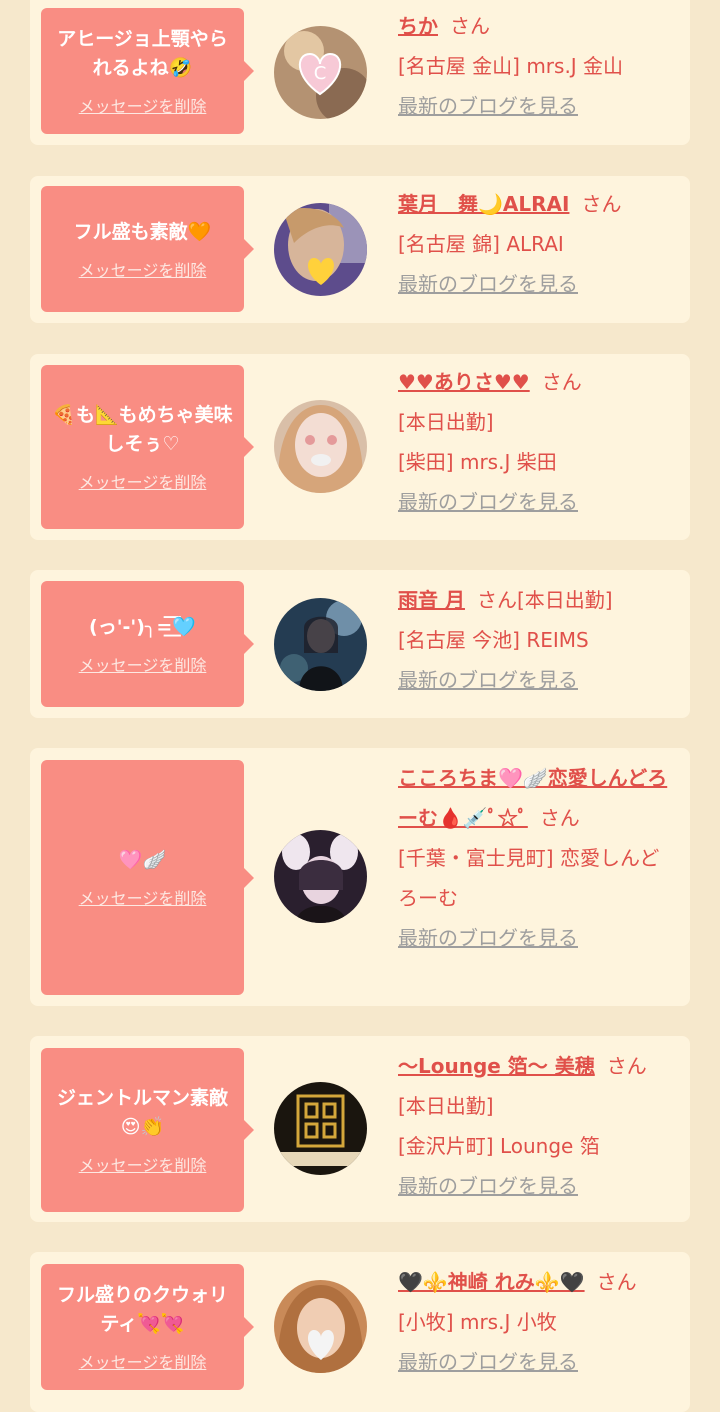  I want to click on user-location: [金沢片町] Lounge 箔, so click(499, 1146).